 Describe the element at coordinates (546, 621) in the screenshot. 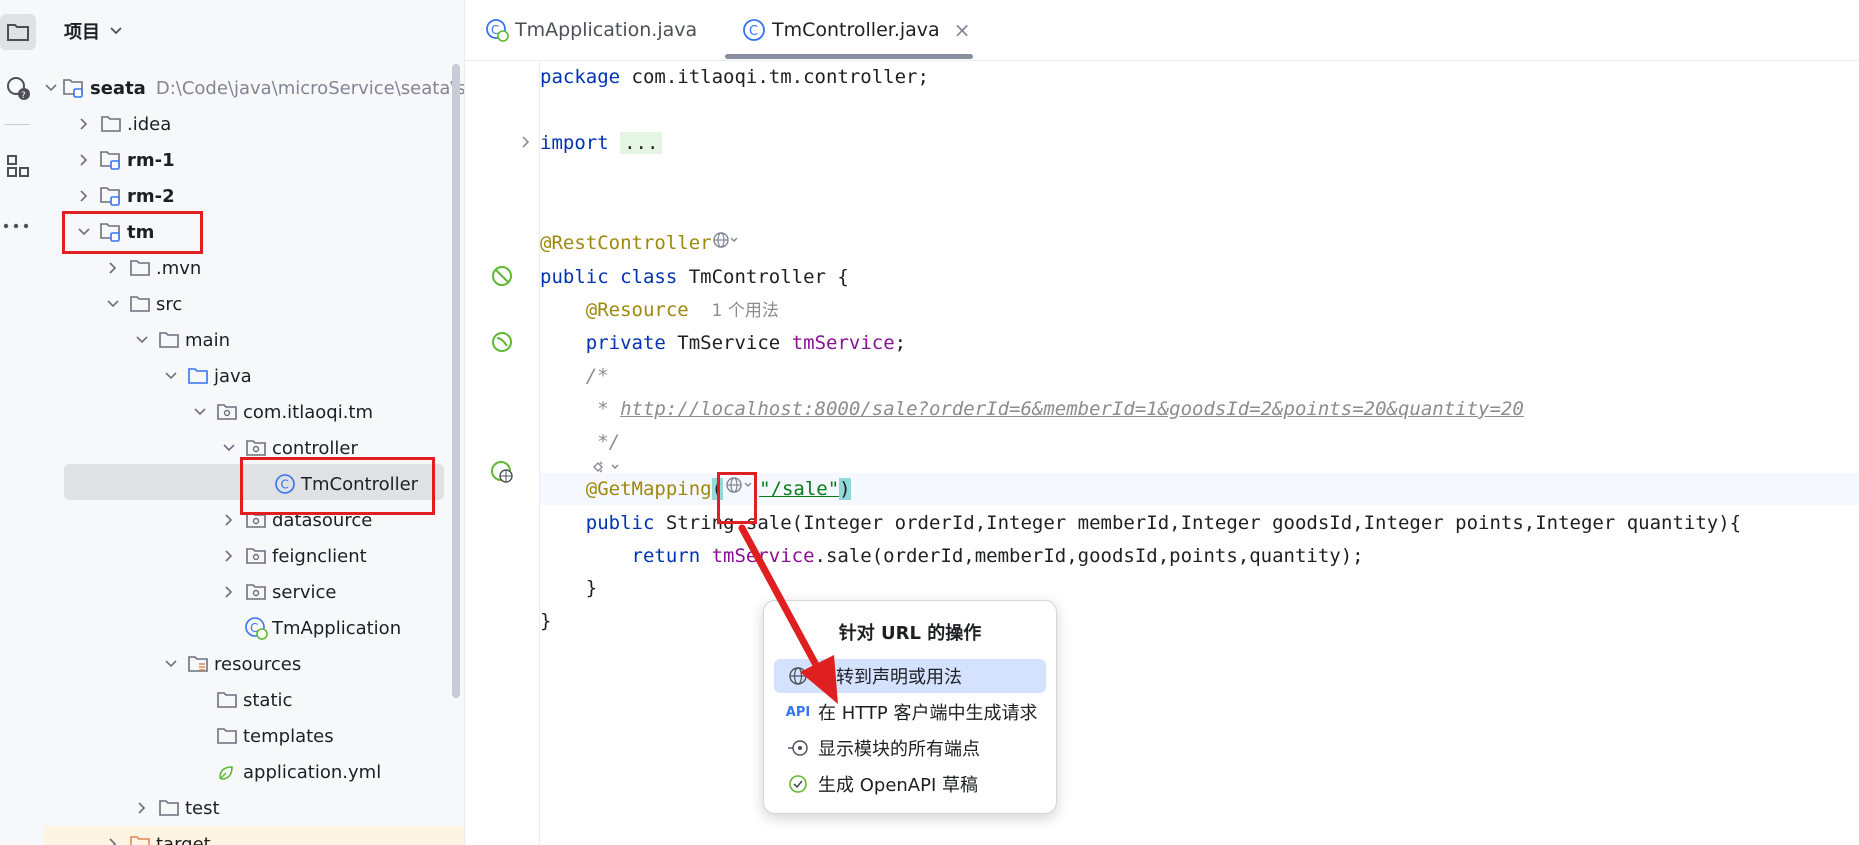

I see `code-line-17: }` at that location.